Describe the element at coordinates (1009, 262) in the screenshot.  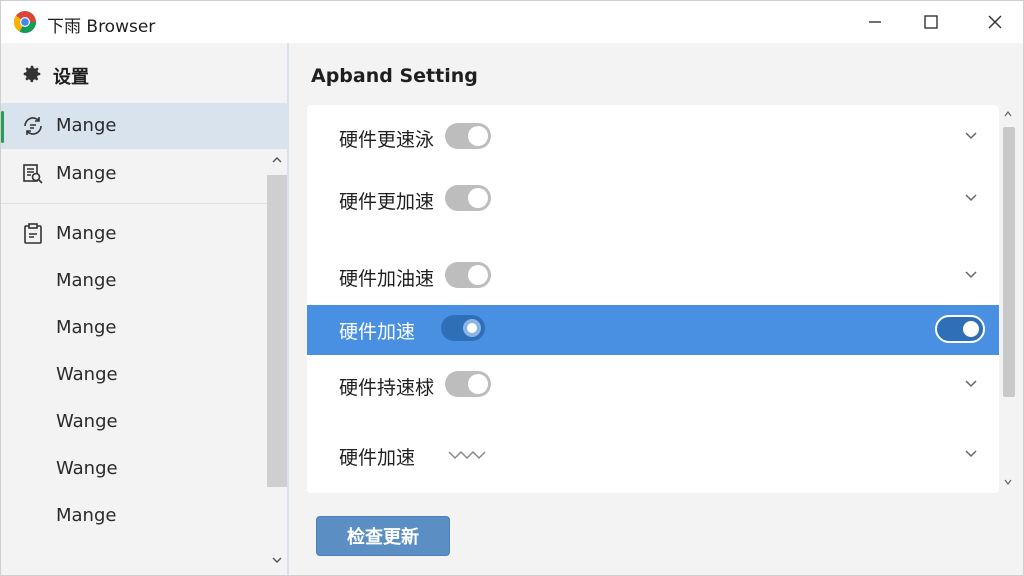
I see `panel-scroll-thumb` at that location.